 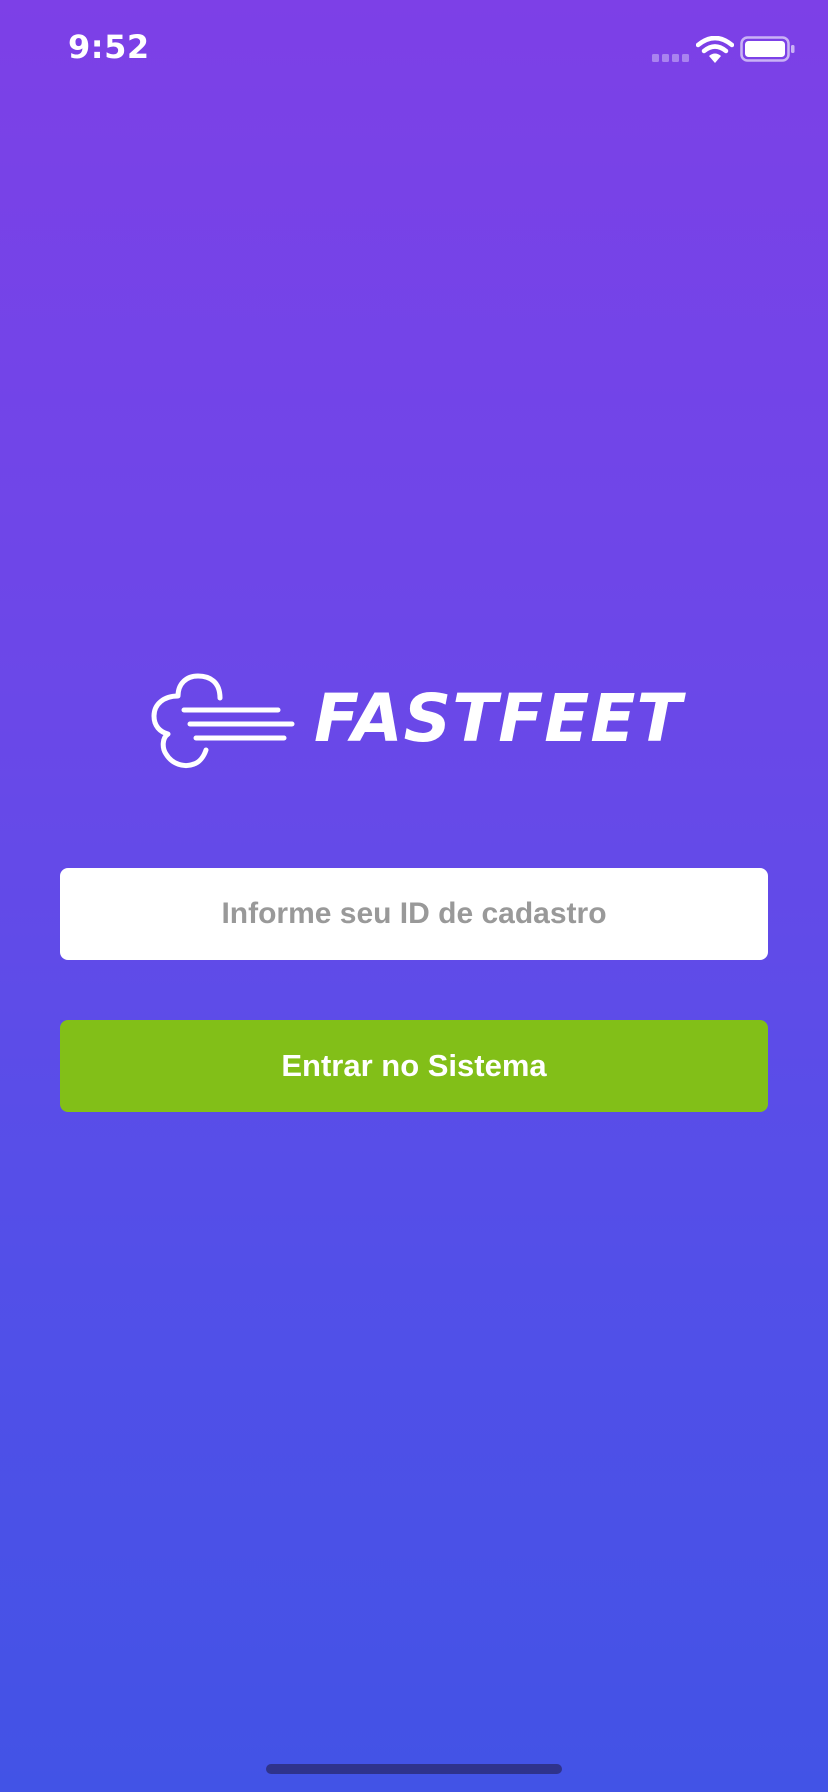 I want to click on status-bar: 9:52, so click(x=414, y=50).